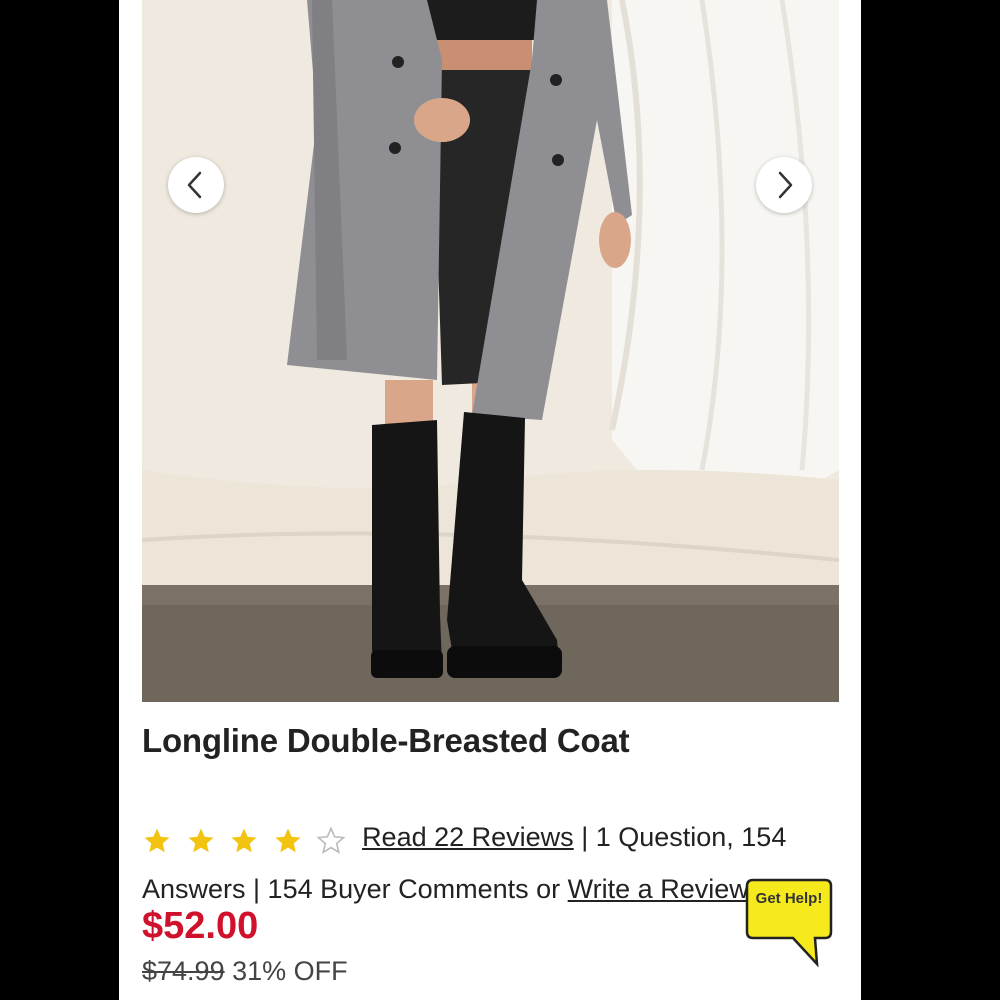 The height and width of the screenshot is (1000, 1000). I want to click on chevron-left-icon, so click(194, 185).